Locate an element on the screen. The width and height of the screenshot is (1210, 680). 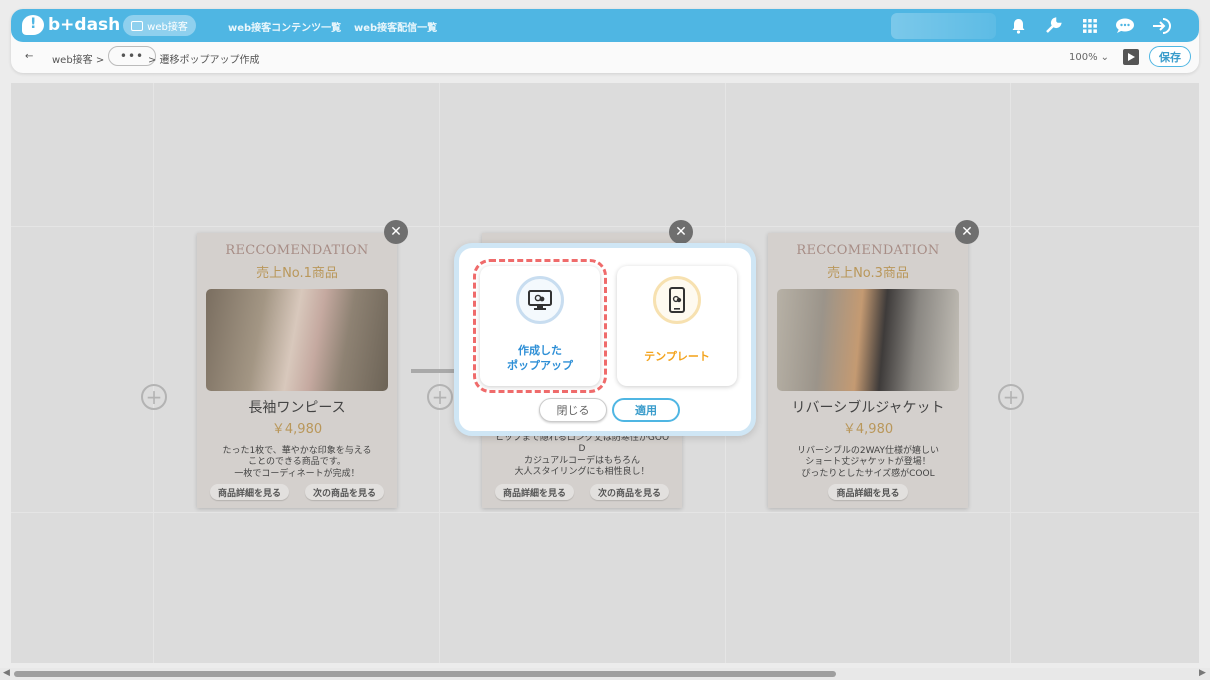
grid-icon is located at coordinates (1090, 26).